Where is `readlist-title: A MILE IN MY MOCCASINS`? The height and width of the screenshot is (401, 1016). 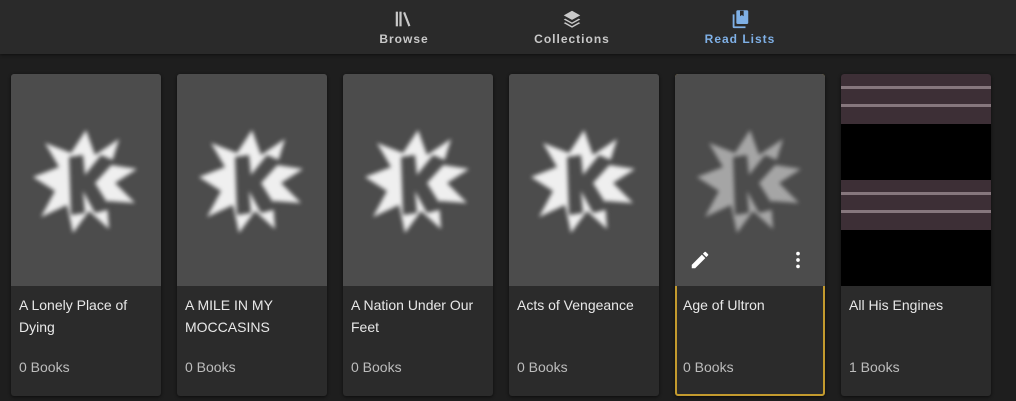 readlist-title: A MILE IN MY MOCCASINS is located at coordinates (229, 316).